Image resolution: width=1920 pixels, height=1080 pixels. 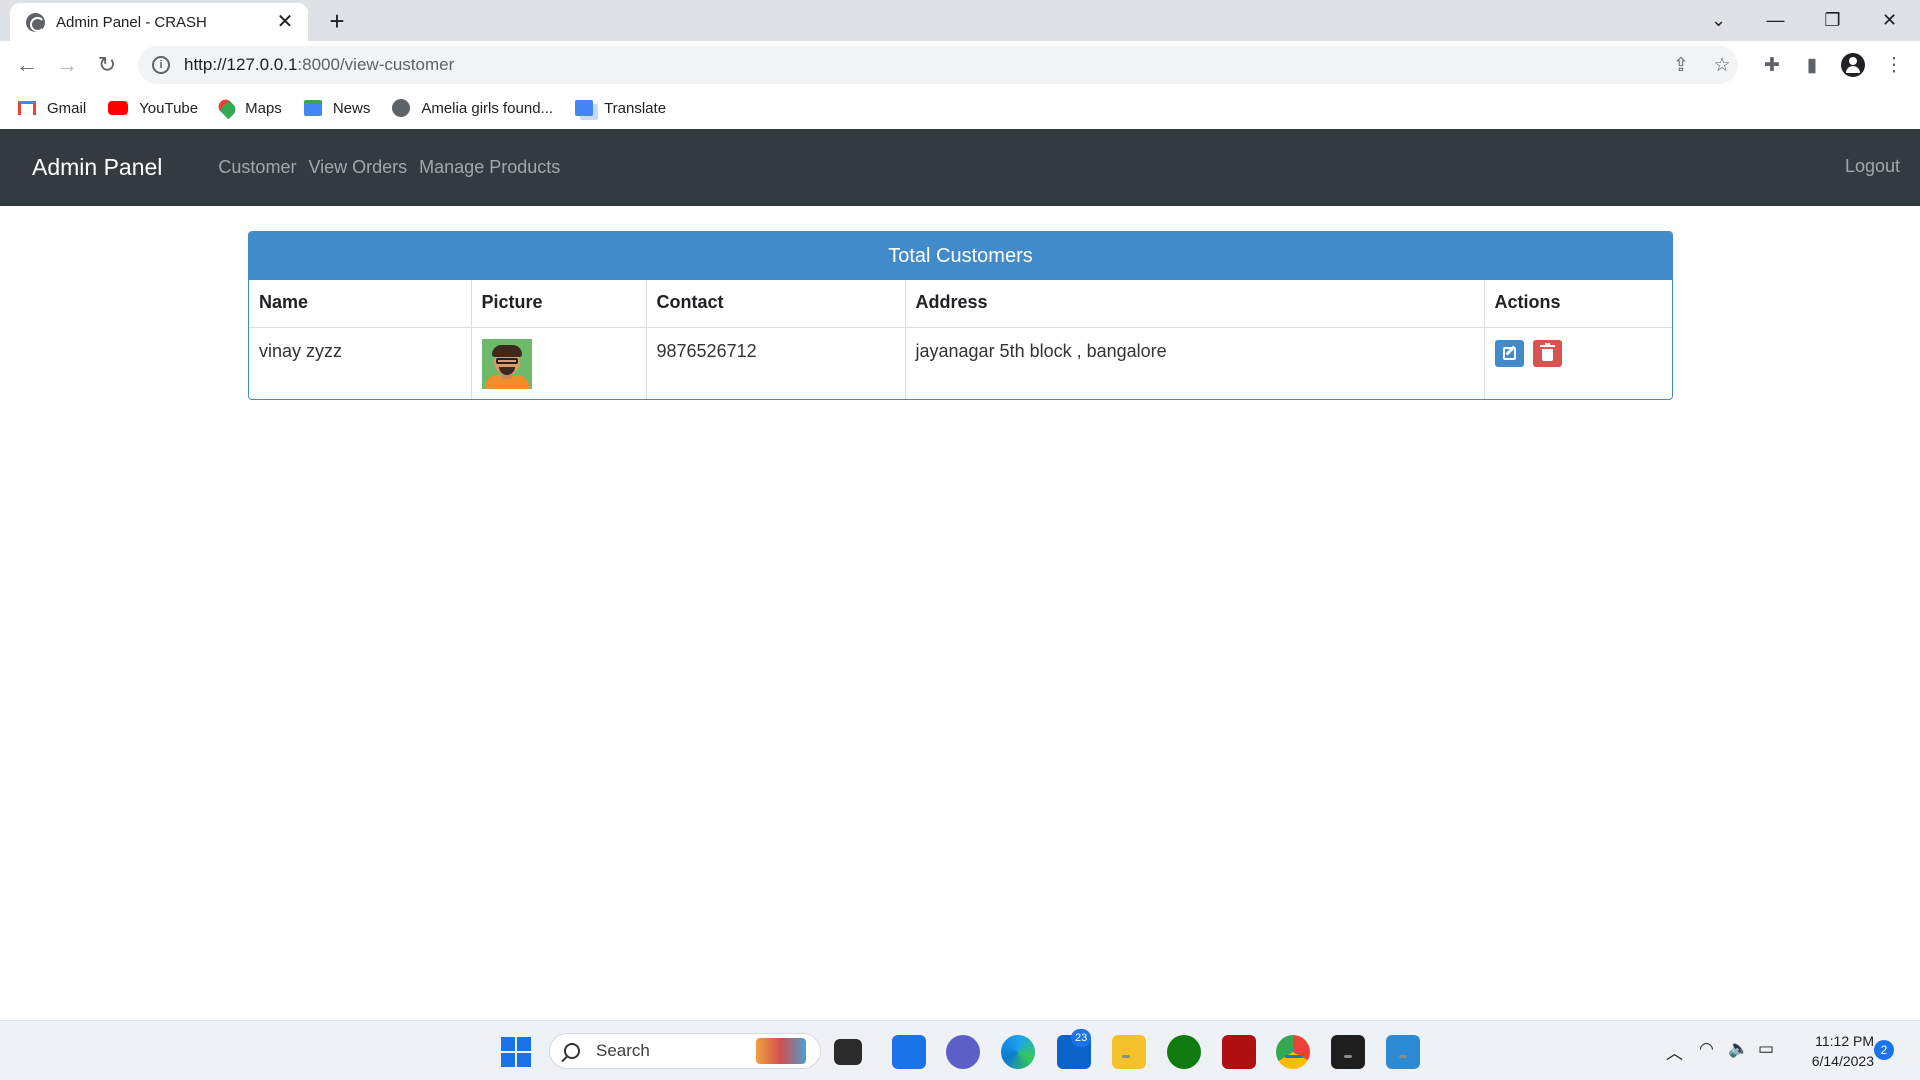 What do you see at coordinates (131, 22) in the screenshot?
I see `tab-title: Admin Panel - CRASH` at bounding box center [131, 22].